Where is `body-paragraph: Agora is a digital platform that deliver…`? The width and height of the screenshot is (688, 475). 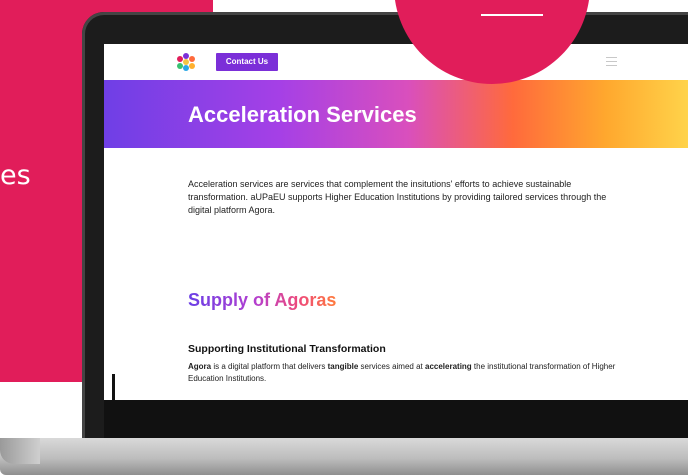 body-paragraph: Agora is a digital platform that deliver… is located at coordinates (408, 373).